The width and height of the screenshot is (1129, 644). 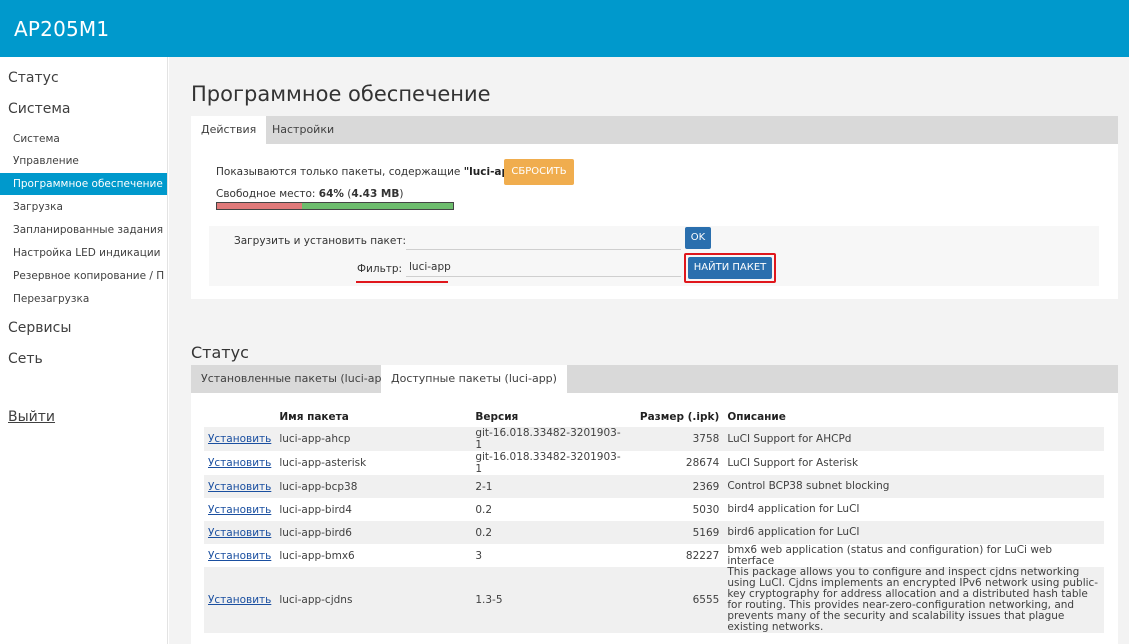 What do you see at coordinates (315, 509) in the screenshot?
I see `package-name: luci-app-bird4` at bounding box center [315, 509].